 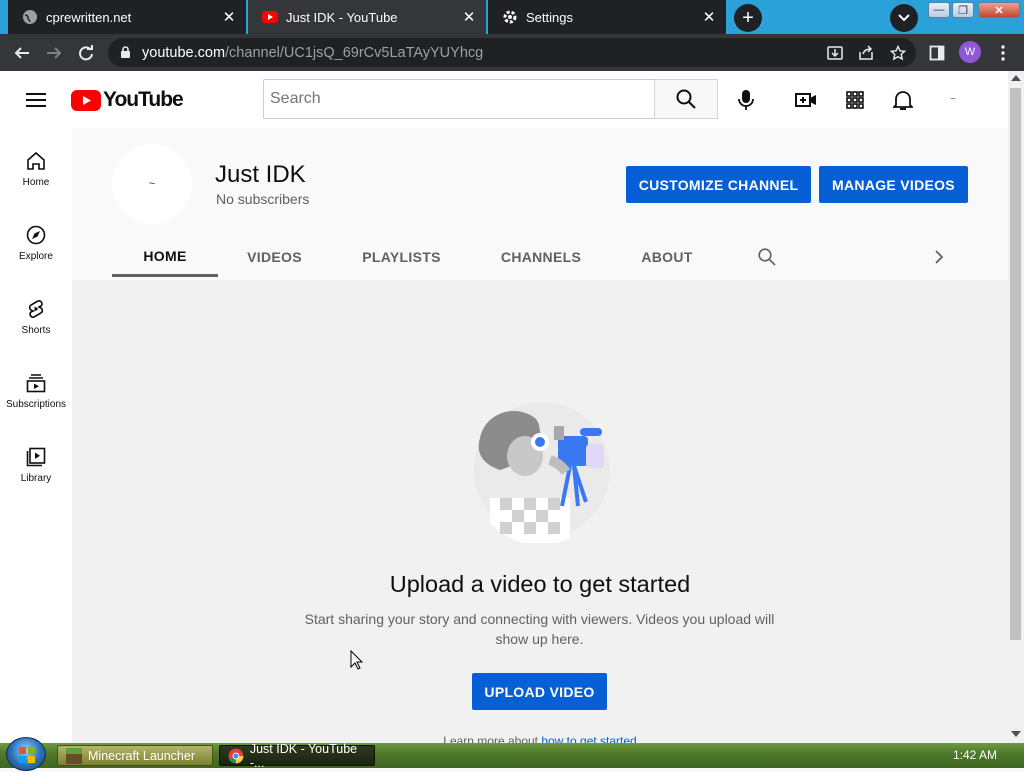 I want to click on mouse-cursor-icon, so click(x=357, y=660).